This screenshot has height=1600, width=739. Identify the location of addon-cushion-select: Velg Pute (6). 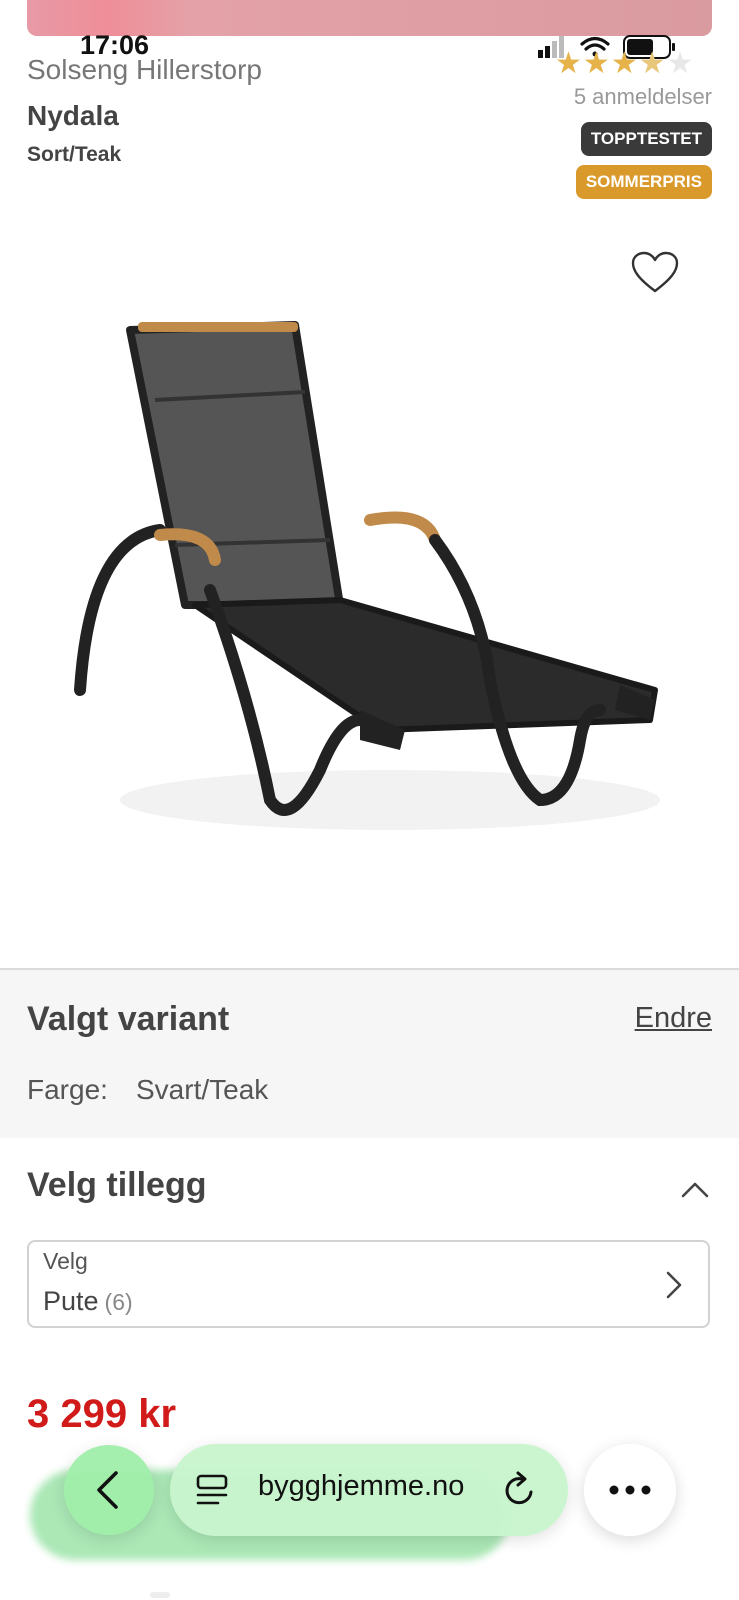
(368, 1284).